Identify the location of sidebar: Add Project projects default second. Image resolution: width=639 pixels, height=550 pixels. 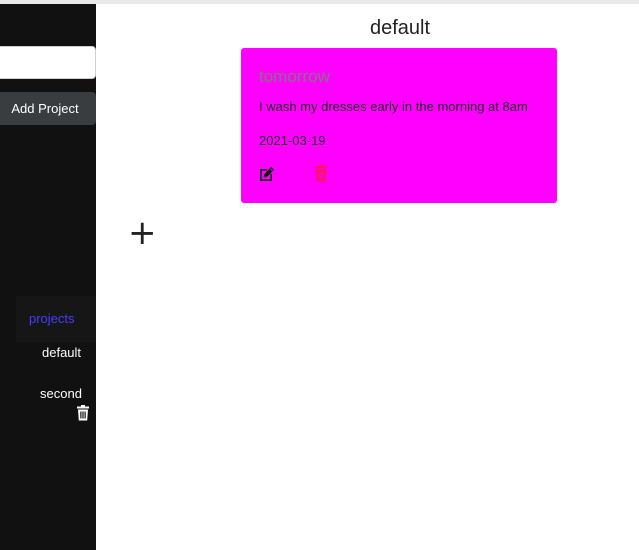
(48, 277).